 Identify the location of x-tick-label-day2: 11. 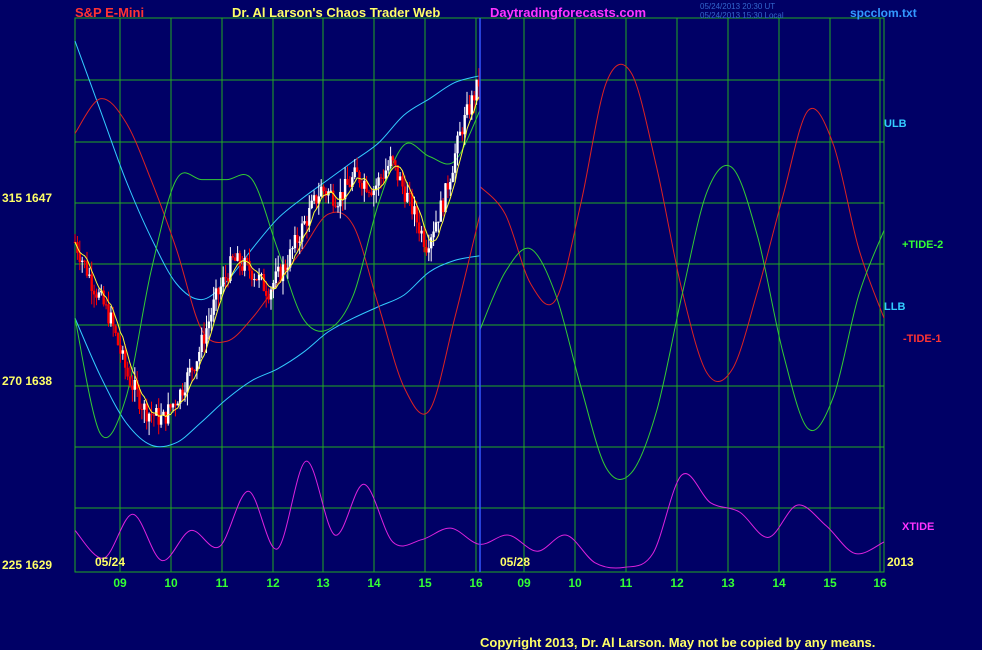
(626, 583).